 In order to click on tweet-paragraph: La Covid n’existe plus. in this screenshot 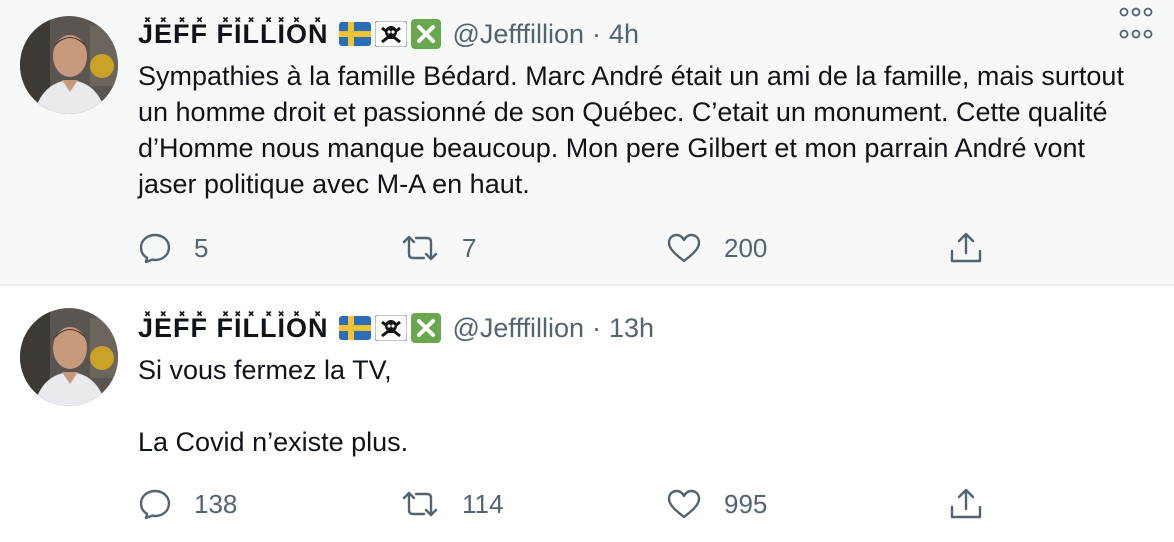, I will do `click(273, 442)`.